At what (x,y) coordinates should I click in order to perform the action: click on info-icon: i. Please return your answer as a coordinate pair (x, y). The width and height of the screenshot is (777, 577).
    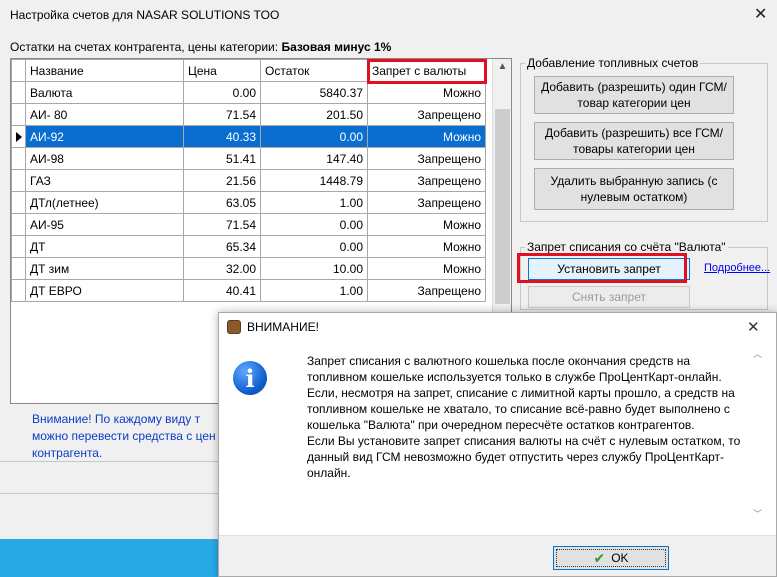
    Looking at the image, I should click on (250, 378).